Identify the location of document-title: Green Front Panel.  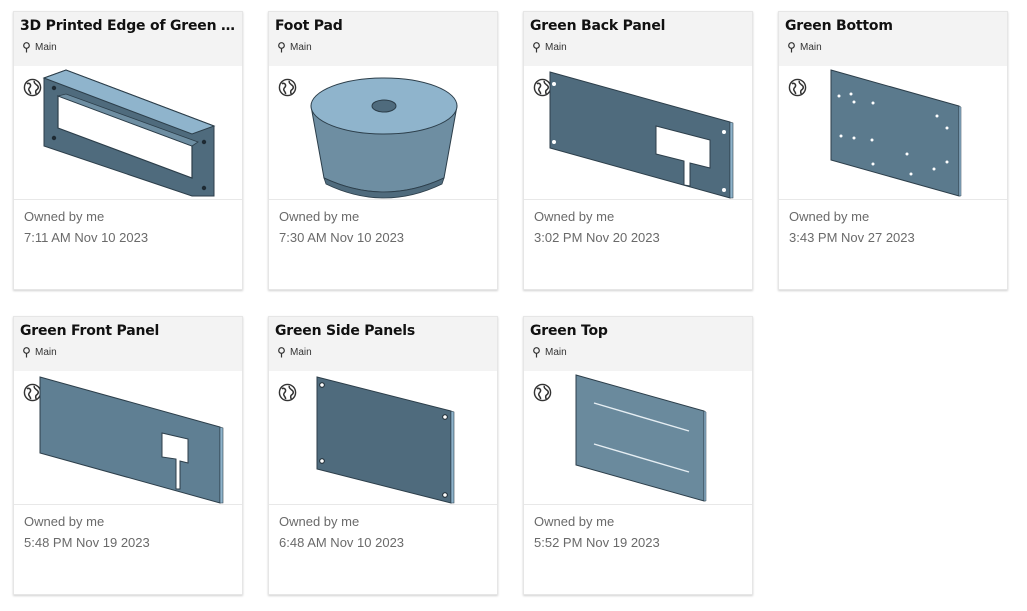
(128, 331).